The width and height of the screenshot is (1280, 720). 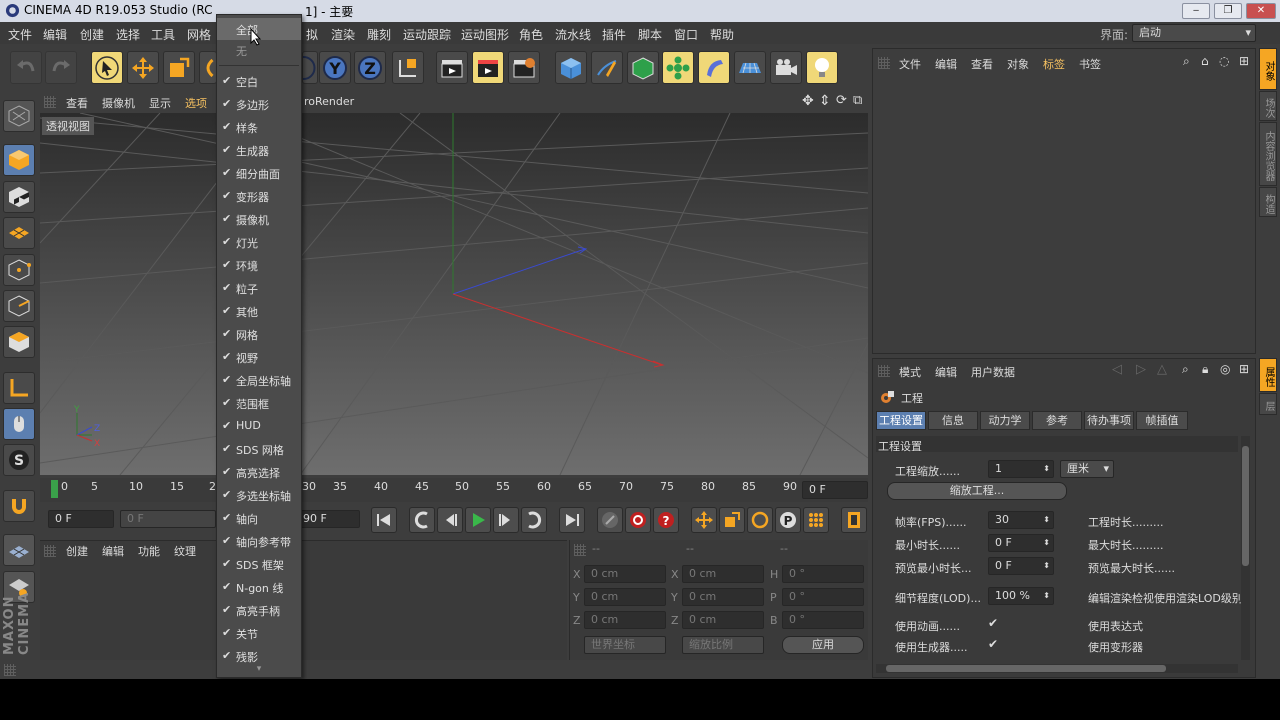 What do you see at coordinates (1244, 369) in the screenshot?
I see `new-panel-icon: ⊞` at bounding box center [1244, 369].